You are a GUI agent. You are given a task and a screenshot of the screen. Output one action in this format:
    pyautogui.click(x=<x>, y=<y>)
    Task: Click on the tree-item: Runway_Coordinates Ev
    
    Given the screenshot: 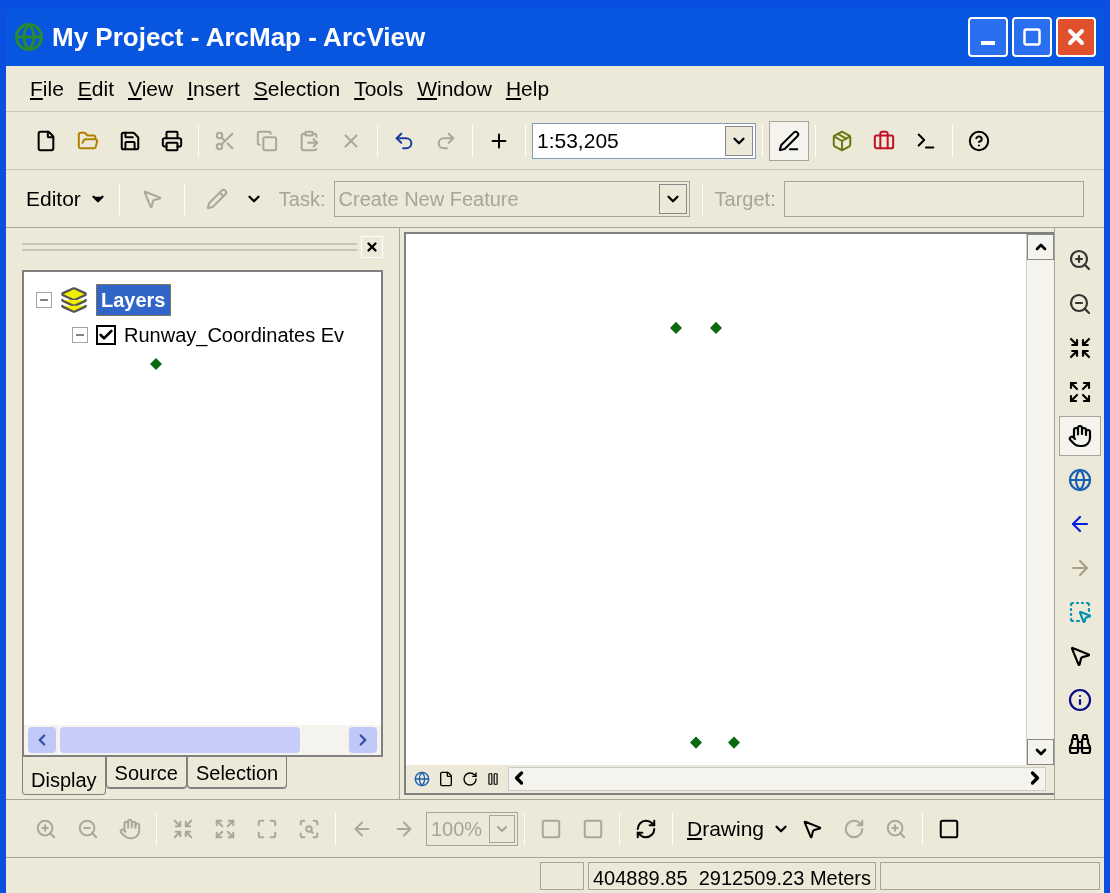 What is the action you would take?
    pyautogui.click(x=234, y=335)
    